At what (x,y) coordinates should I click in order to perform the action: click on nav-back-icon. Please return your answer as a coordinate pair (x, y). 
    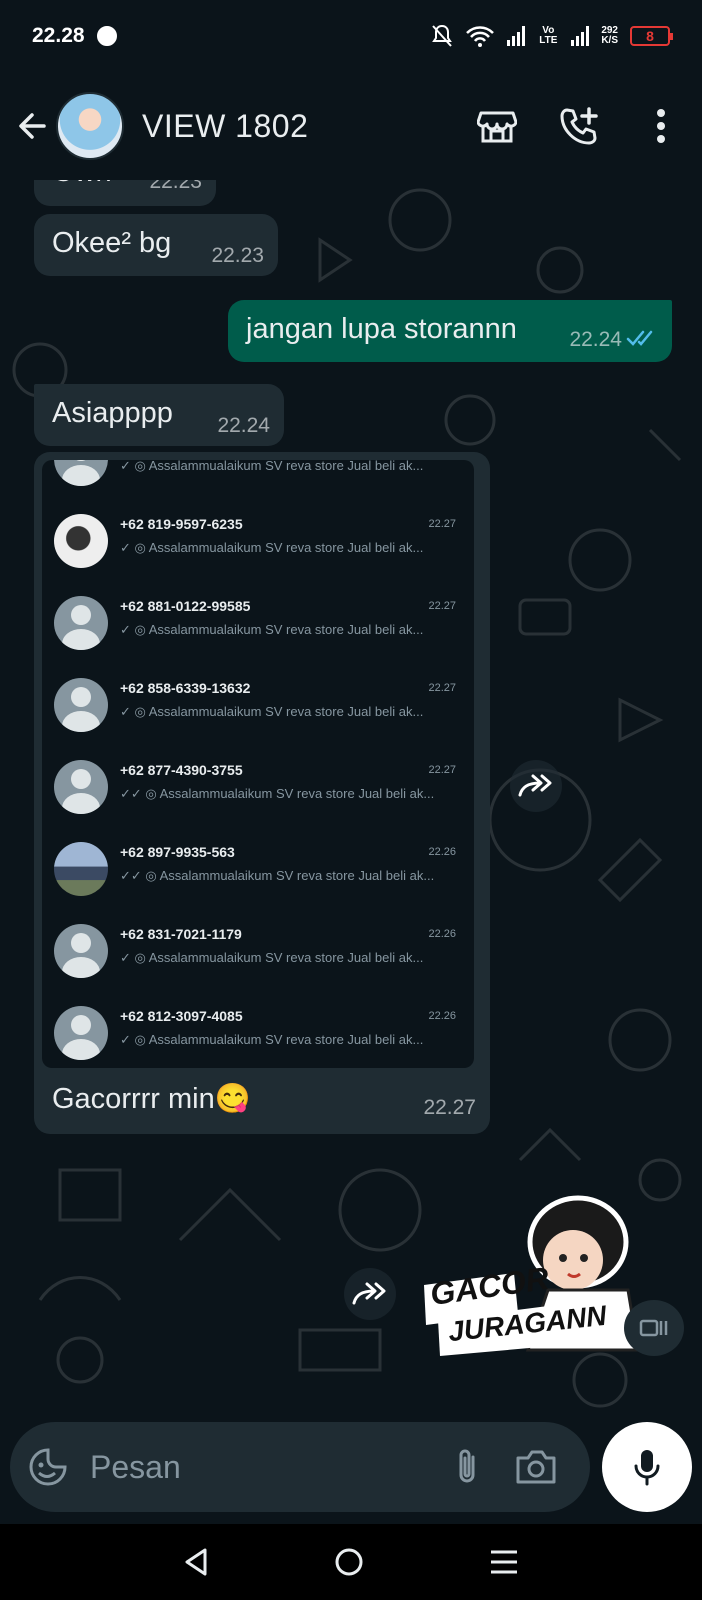
    Looking at the image, I should click on (196, 1562).